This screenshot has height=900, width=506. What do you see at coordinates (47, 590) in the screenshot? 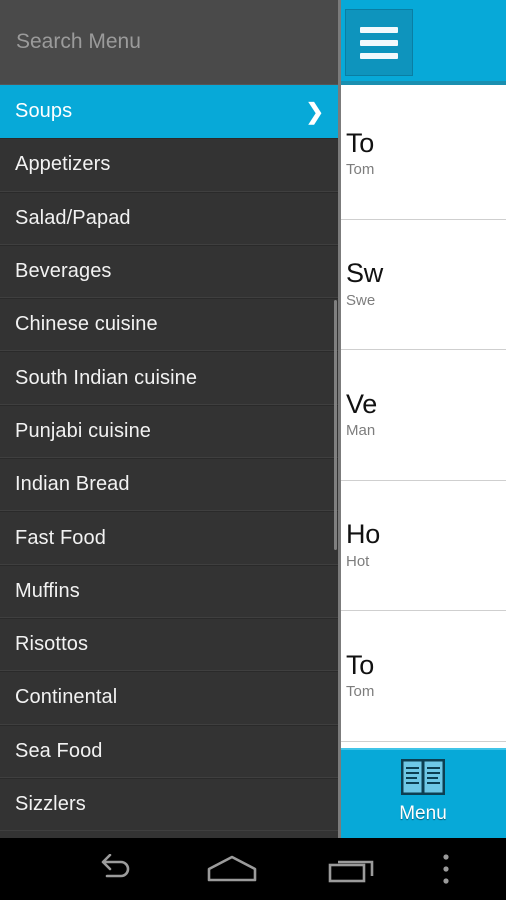
I see `sidebar-item-label: Muffins` at bounding box center [47, 590].